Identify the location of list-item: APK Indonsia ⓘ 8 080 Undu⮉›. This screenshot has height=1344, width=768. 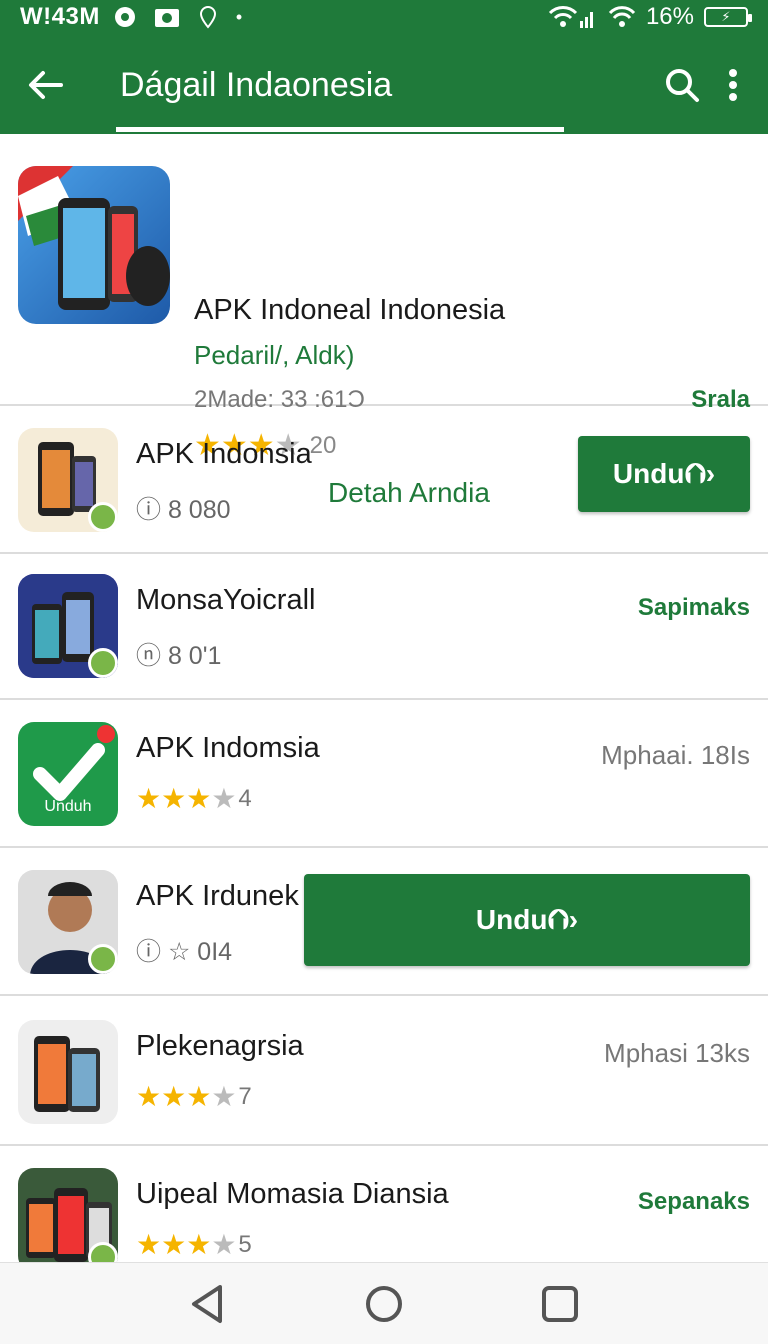
(384, 480).